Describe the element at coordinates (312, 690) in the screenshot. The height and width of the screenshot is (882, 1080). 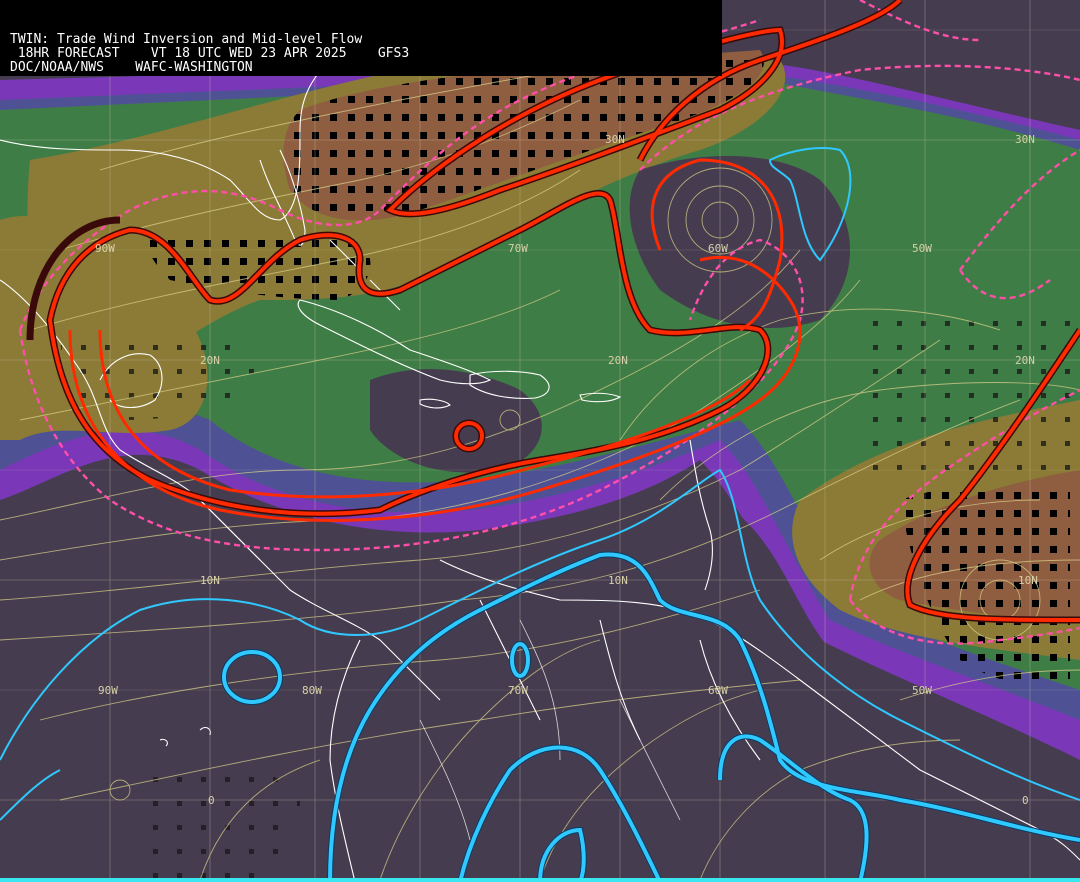
I see `lon-label-80w-bottom: 80W` at that location.